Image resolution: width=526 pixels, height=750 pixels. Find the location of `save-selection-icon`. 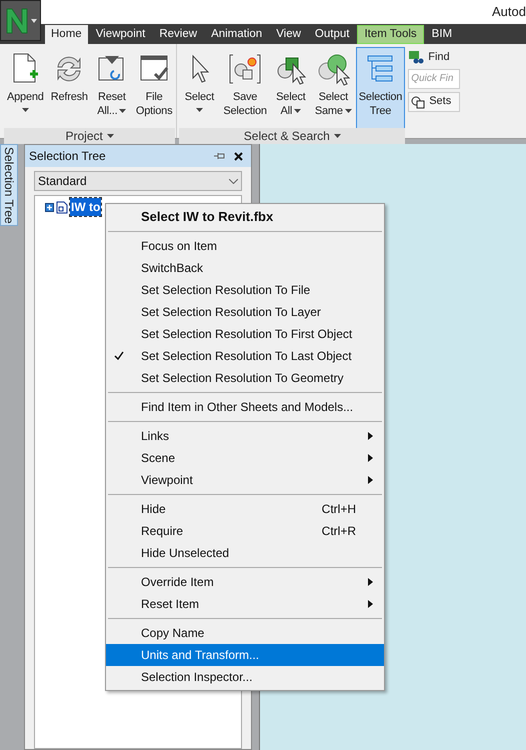

save-selection-icon is located at coordinates (245, 69).